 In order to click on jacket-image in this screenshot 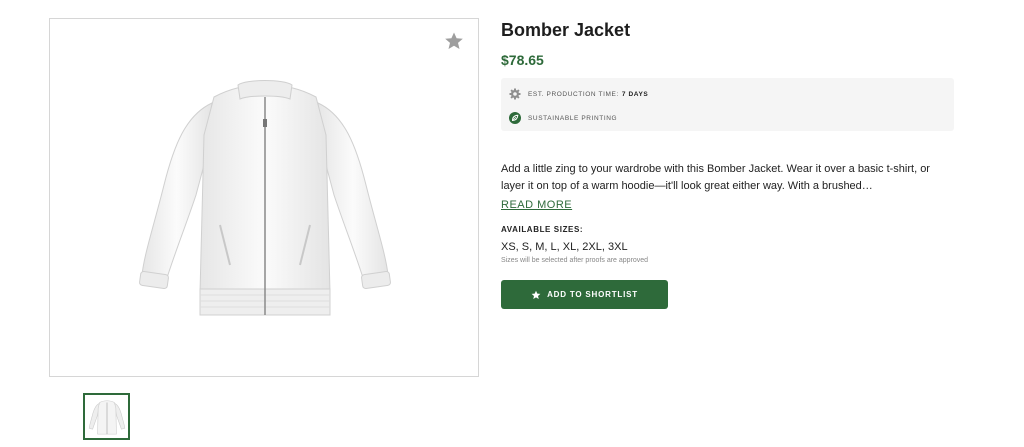, I will do `click(265, 198)`.